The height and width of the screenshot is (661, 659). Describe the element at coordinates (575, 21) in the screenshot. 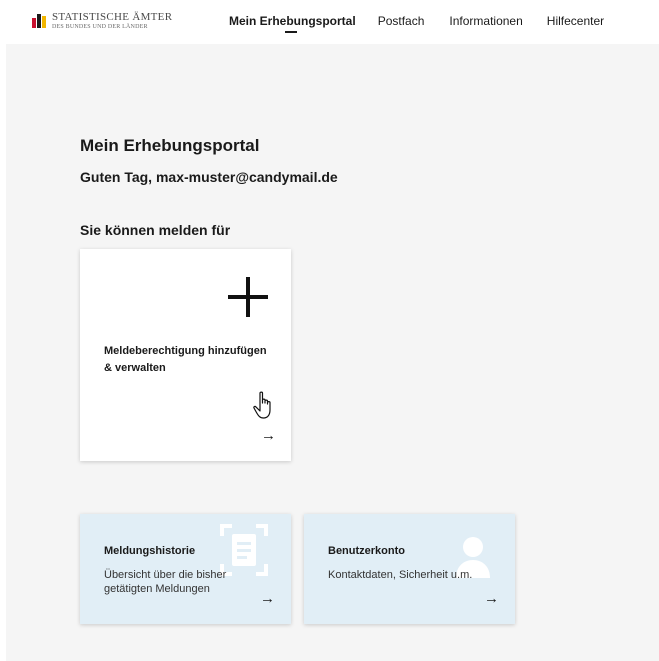

I see `nav-item-hilfecenter: Hilfecenter` at that location.